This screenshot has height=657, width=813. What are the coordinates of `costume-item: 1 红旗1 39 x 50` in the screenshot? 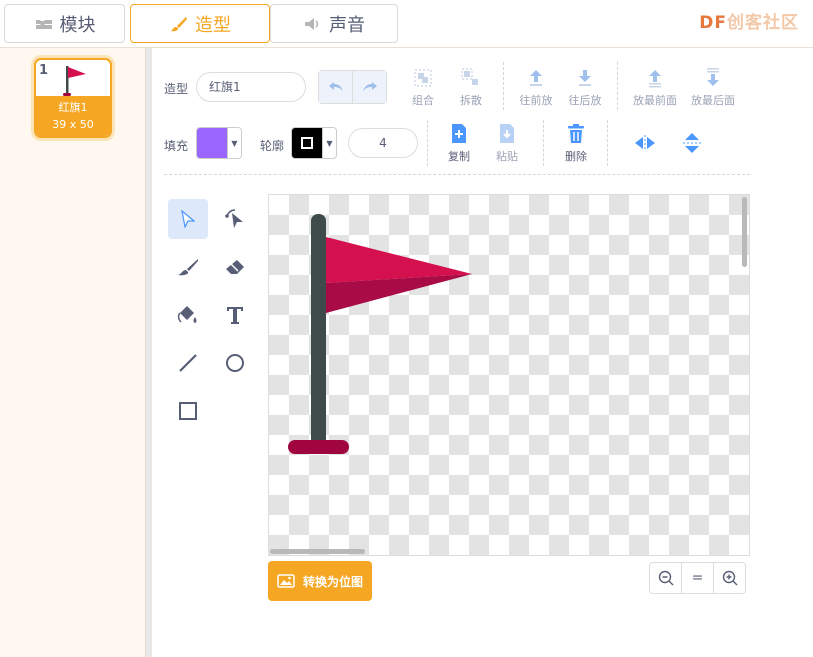 It's located at (73, 98).